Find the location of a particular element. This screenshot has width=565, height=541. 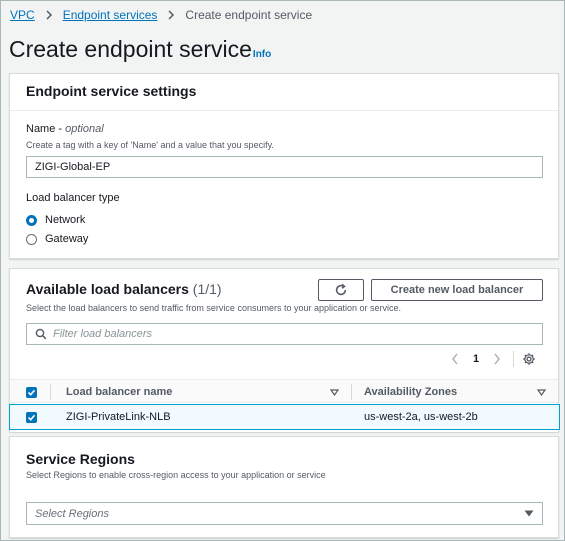

radio-unchecked-icon is located at coordinates (31, 239).